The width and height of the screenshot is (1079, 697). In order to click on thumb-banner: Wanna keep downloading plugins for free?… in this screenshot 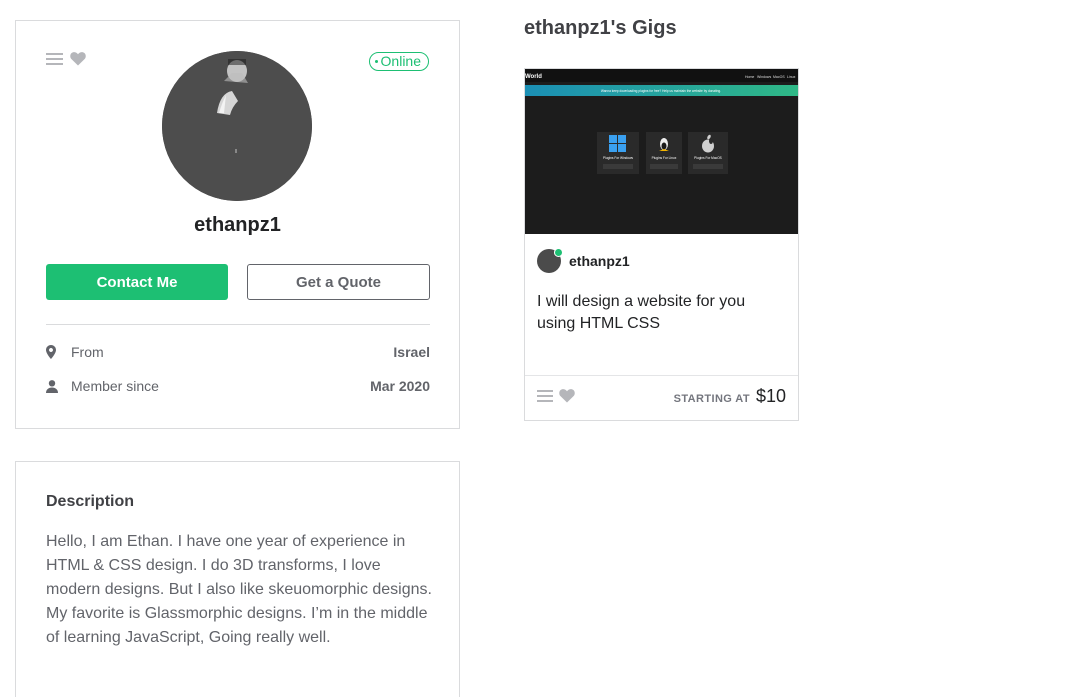, I will do `click(661, 91)`.